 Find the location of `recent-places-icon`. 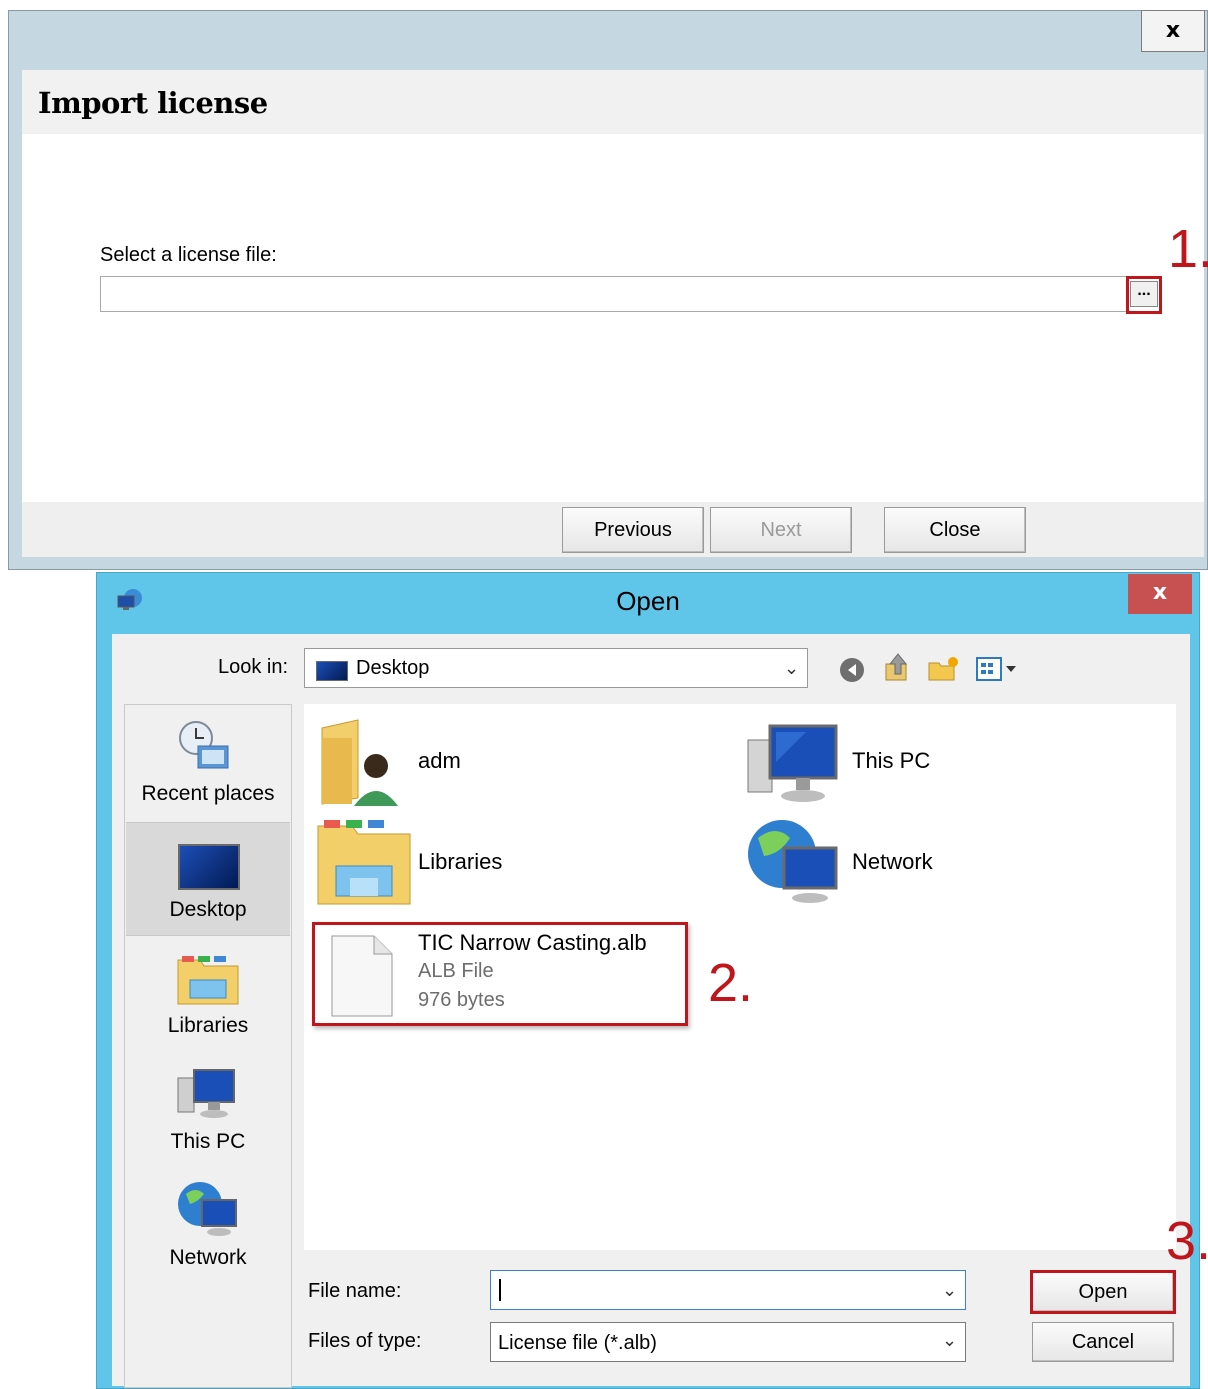

recent-places-icon is located at coordinates (204, 745).